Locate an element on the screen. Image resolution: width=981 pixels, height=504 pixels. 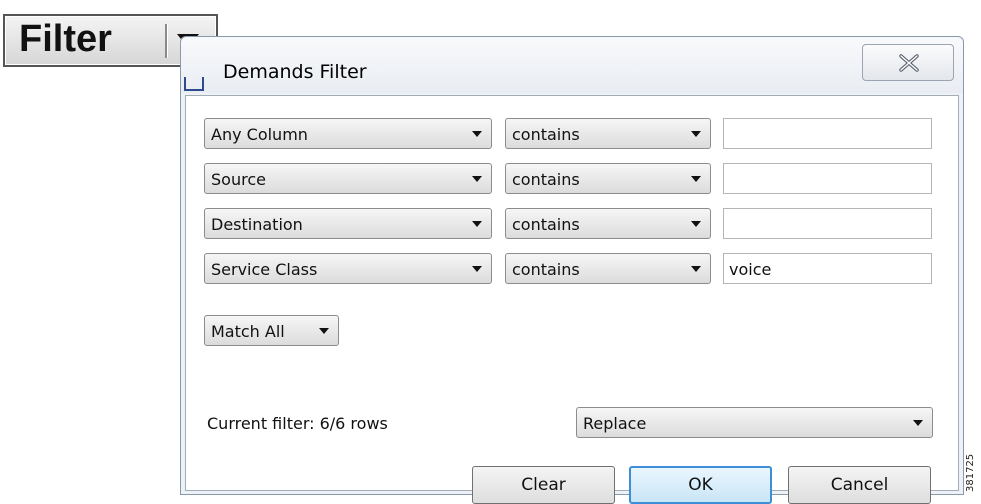
figure-id-label: 381725 is located at coordinates (971, 462).